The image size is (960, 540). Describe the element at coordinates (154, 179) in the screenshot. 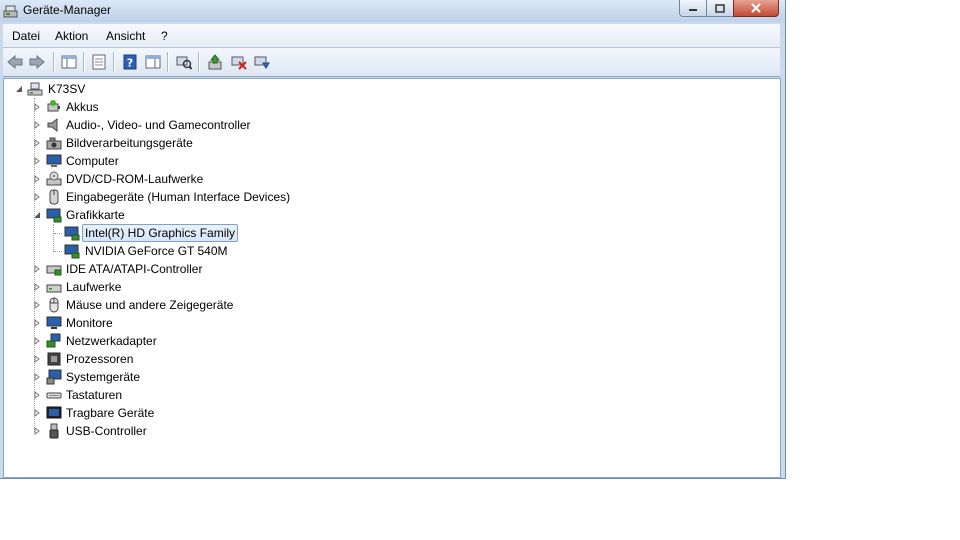

I see `tree-item-dvd: DVD/CD-ROM-Laufwerke` at that location.